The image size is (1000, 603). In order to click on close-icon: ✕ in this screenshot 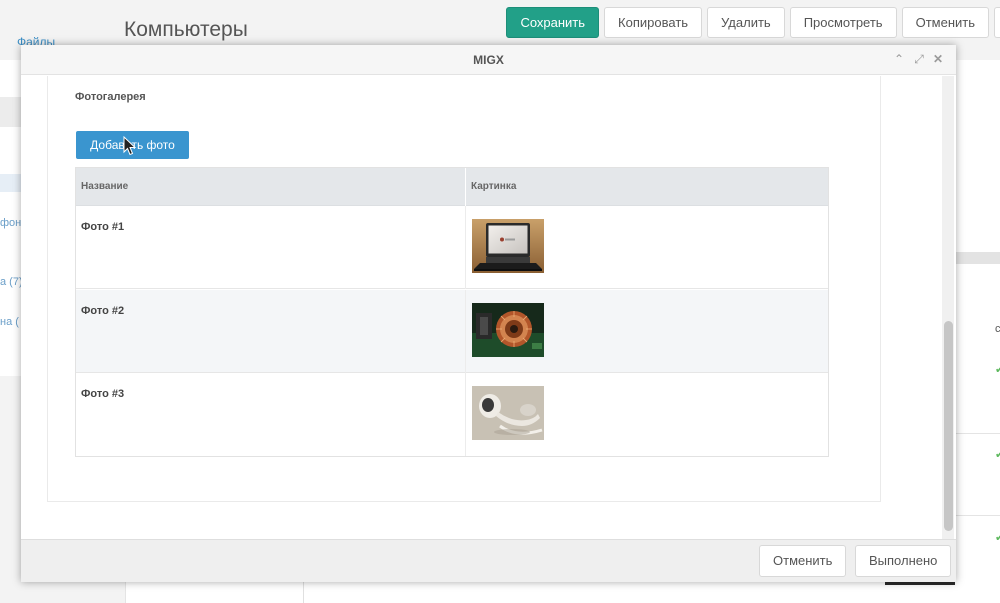, I will do `click(938, 59)`.